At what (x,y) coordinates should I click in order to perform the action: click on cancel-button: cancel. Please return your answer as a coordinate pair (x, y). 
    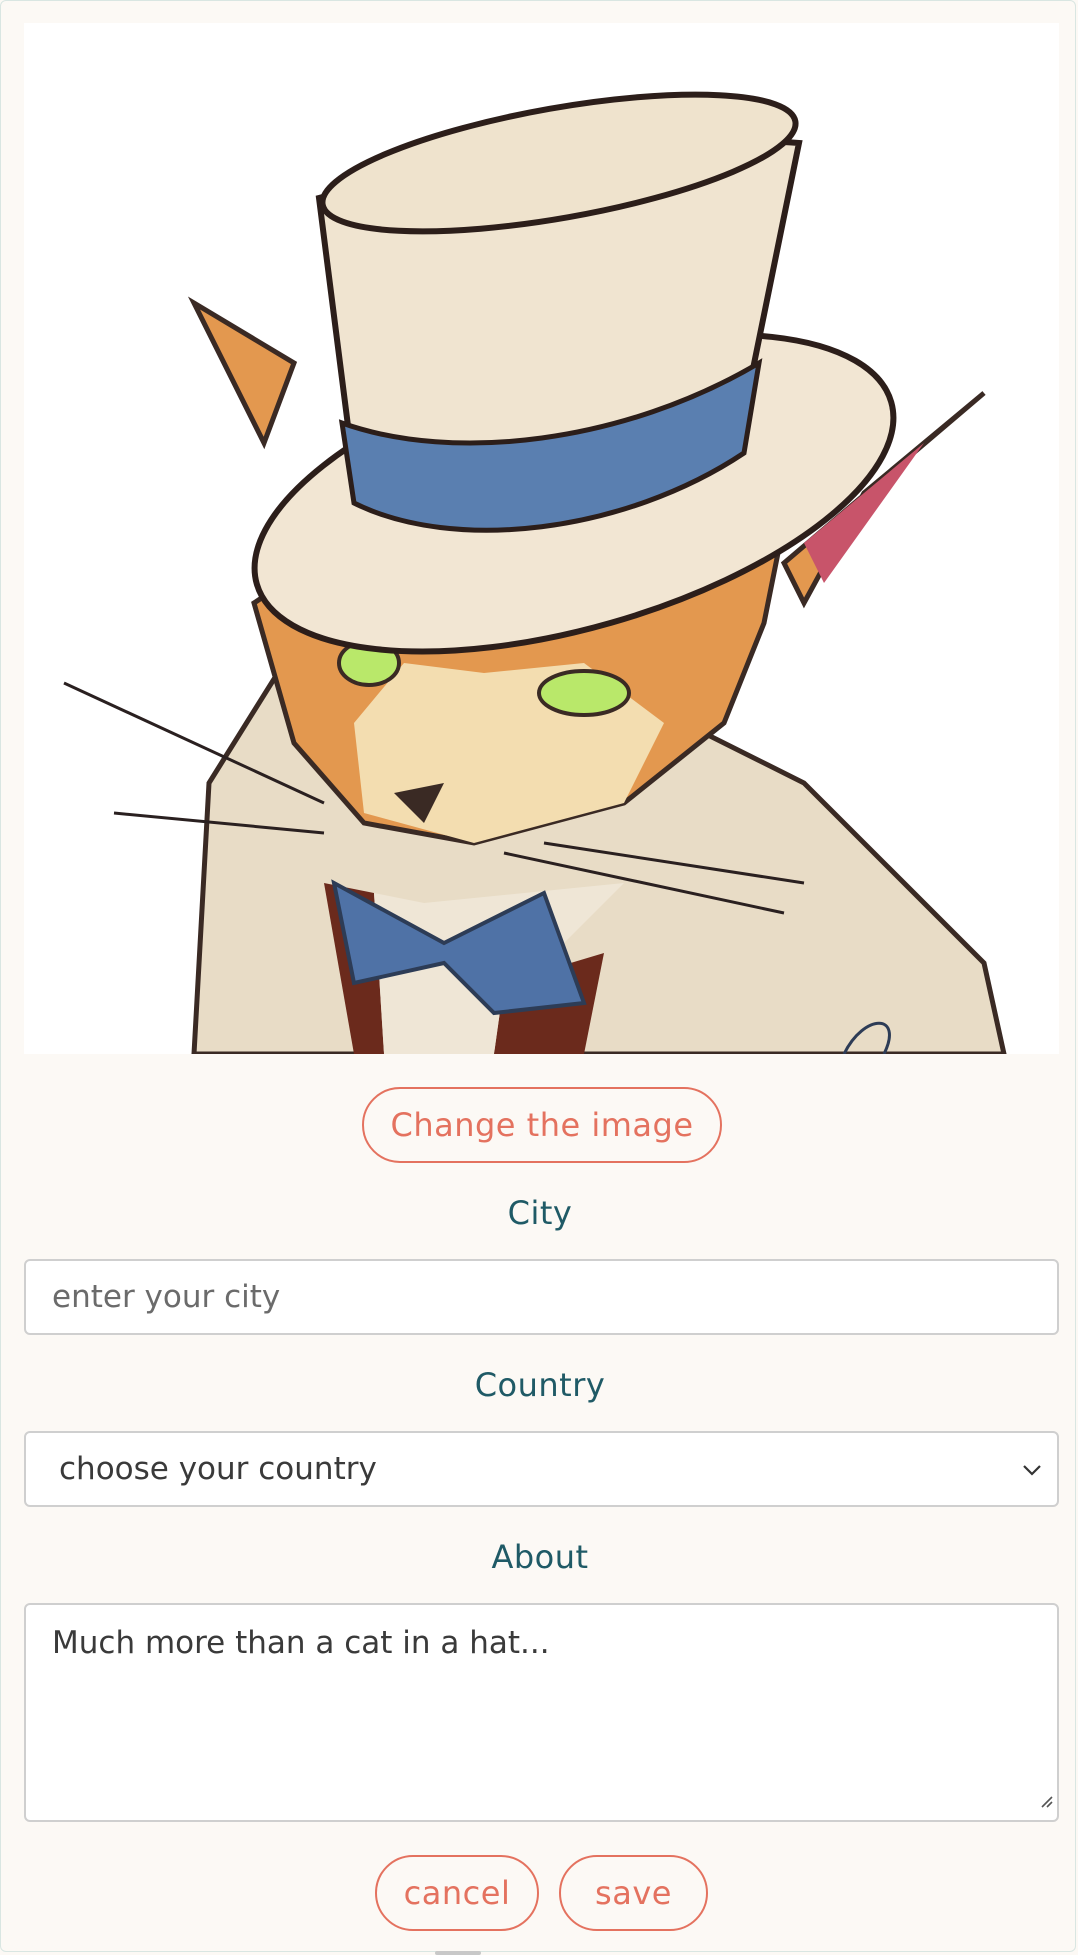
    Looking at the image, I should click on (457, 1893).